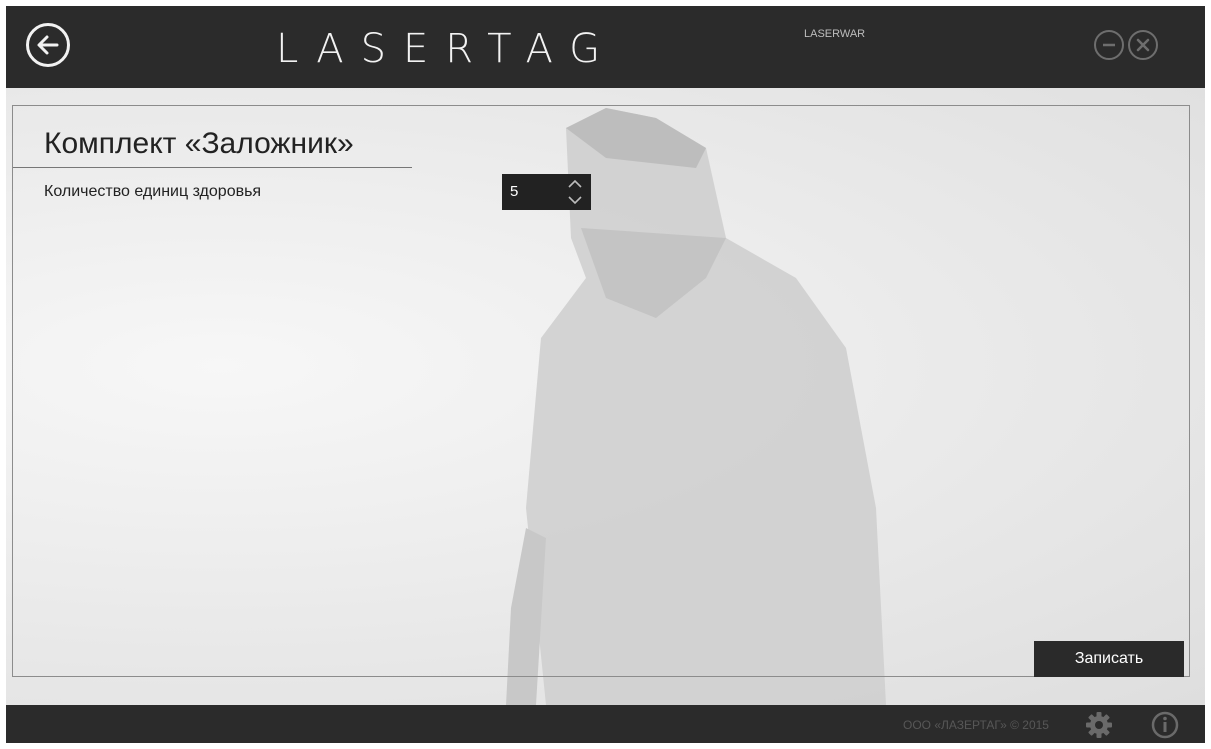  What do you see at coordinates (546, 192) in the screenshot?
I see `health-units-stepper: 5` at bounding box center [546, 192].